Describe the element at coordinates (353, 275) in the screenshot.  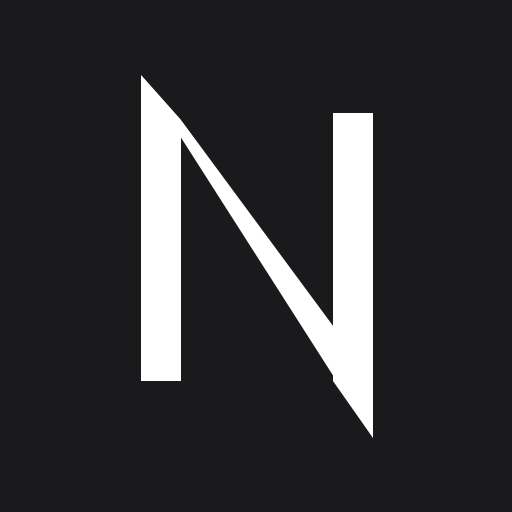
I see `logo-right-stem` at that location.